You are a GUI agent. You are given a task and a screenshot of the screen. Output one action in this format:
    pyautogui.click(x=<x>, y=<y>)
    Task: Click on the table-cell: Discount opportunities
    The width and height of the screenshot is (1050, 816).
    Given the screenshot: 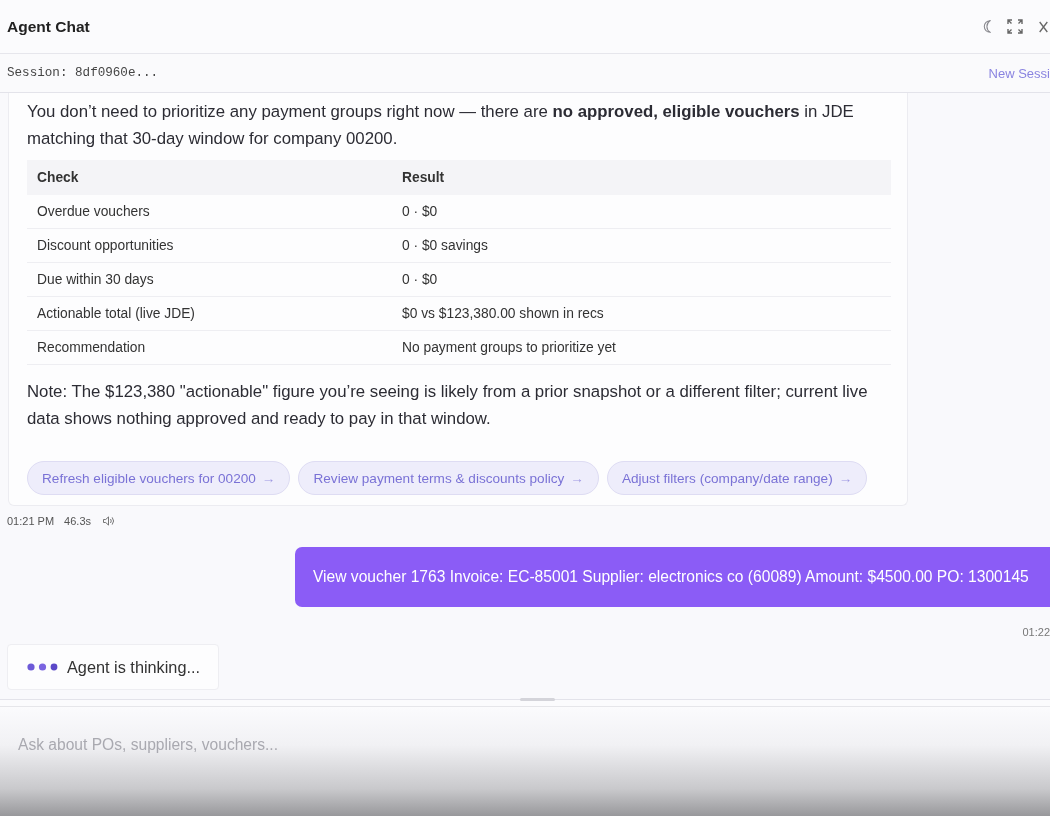 What is the action you would take?
    pyautogui.click(x=213, y=245)
    